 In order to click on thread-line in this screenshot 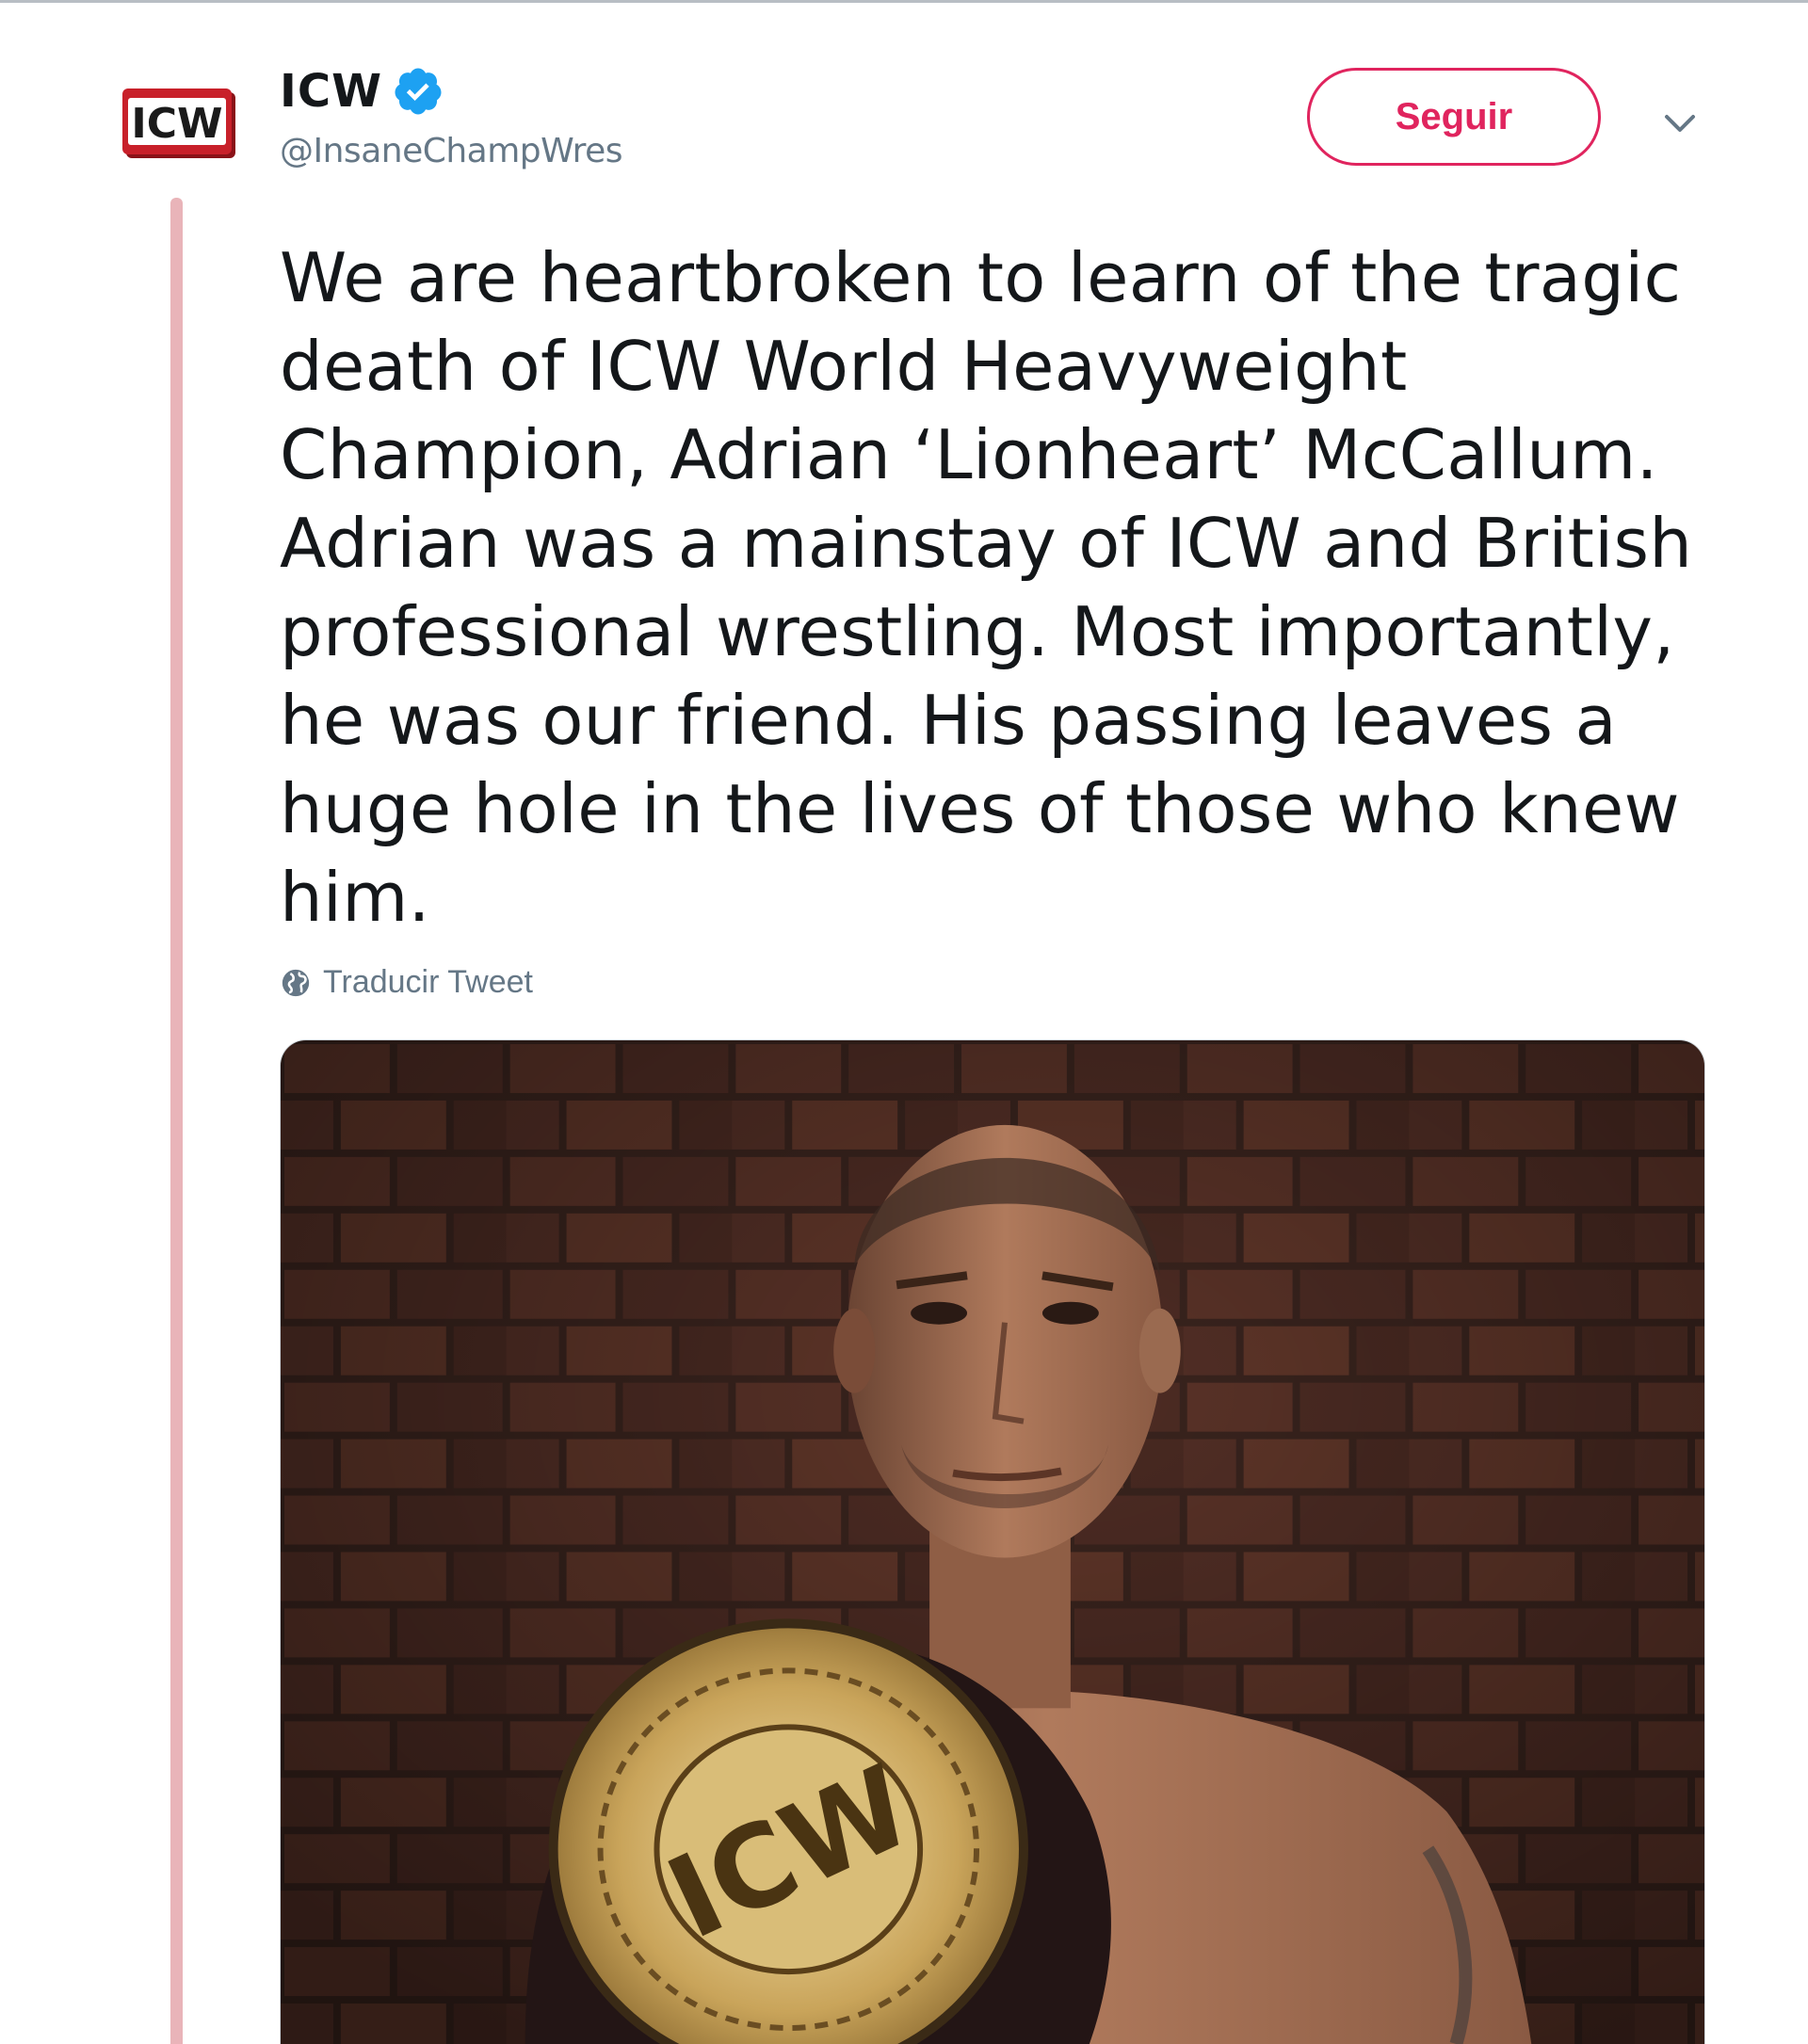, I will do `click(176, 1121)`.